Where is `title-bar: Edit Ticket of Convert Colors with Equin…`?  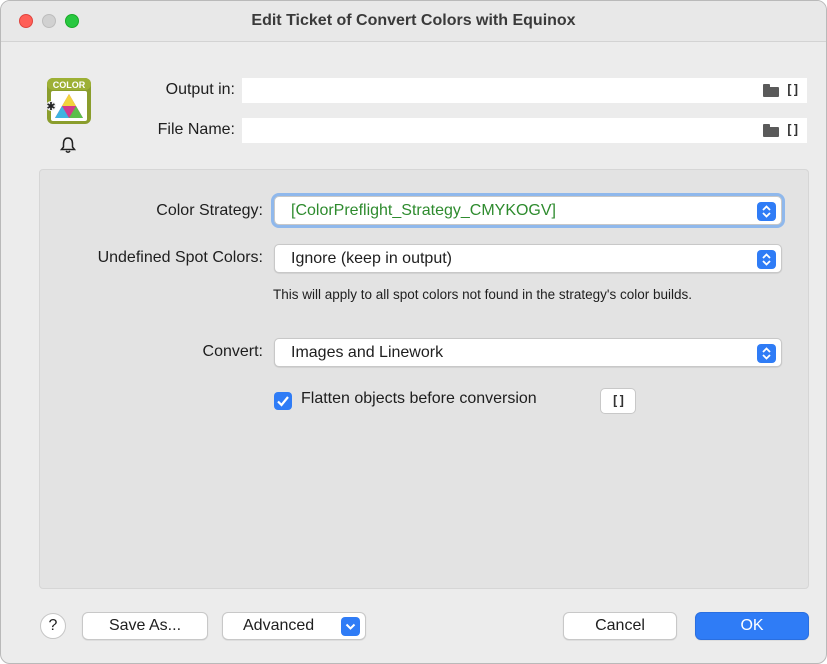 title-bar: Edit Ticket of Convert Colors with Equin… is located at coordinates (413, 21).